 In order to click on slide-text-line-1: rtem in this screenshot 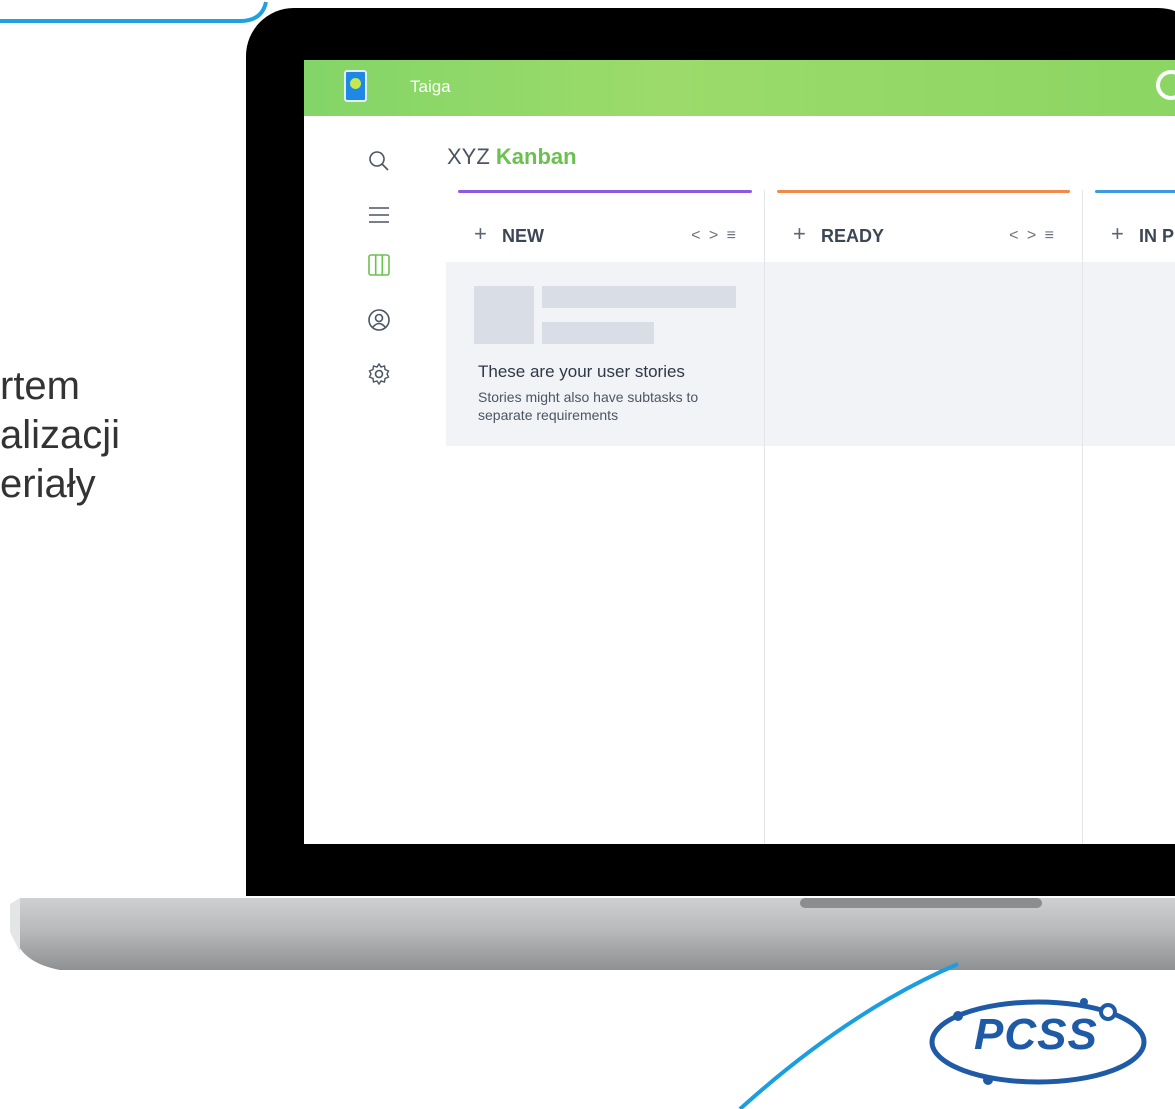, I will do `click(40, 386)`.